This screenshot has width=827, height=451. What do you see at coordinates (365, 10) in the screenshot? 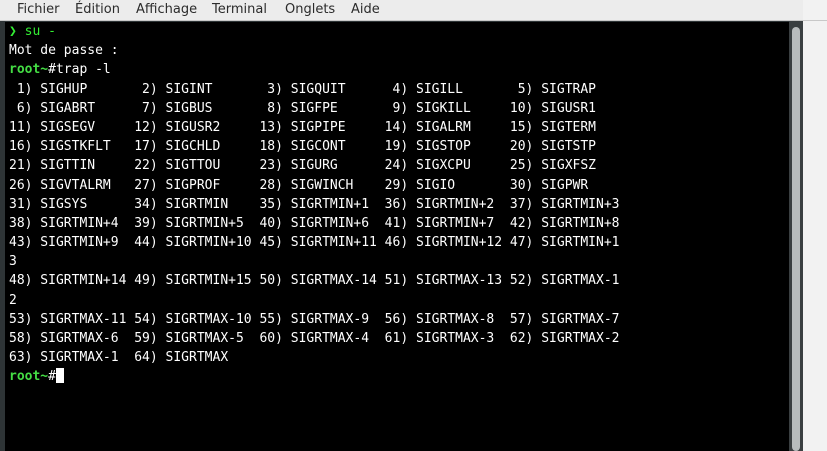
I see `menu-aide: Aide` at bounding box center [365, 10].